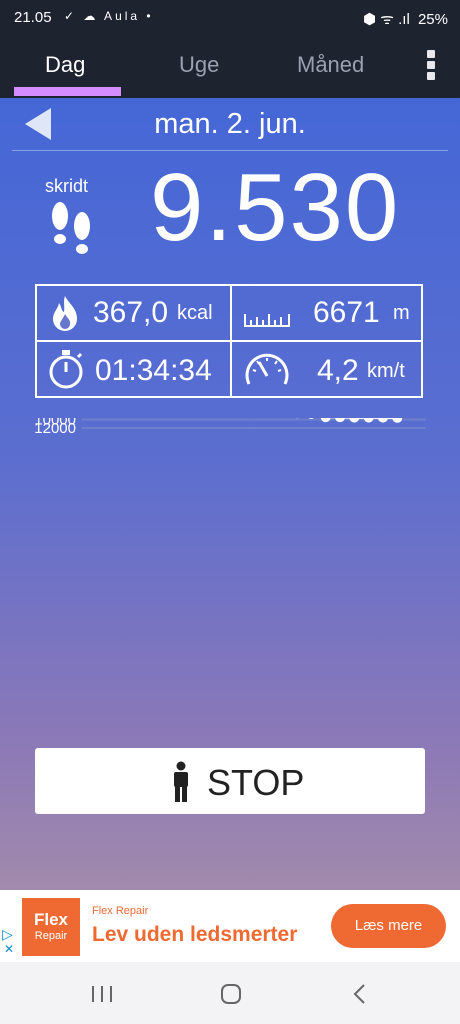 This screenshot has height=1024, width=460. What do you see at coordinates (67, 186) in the screenshot?
I see `steps-label: skridt` at bounding box center [67, 186].